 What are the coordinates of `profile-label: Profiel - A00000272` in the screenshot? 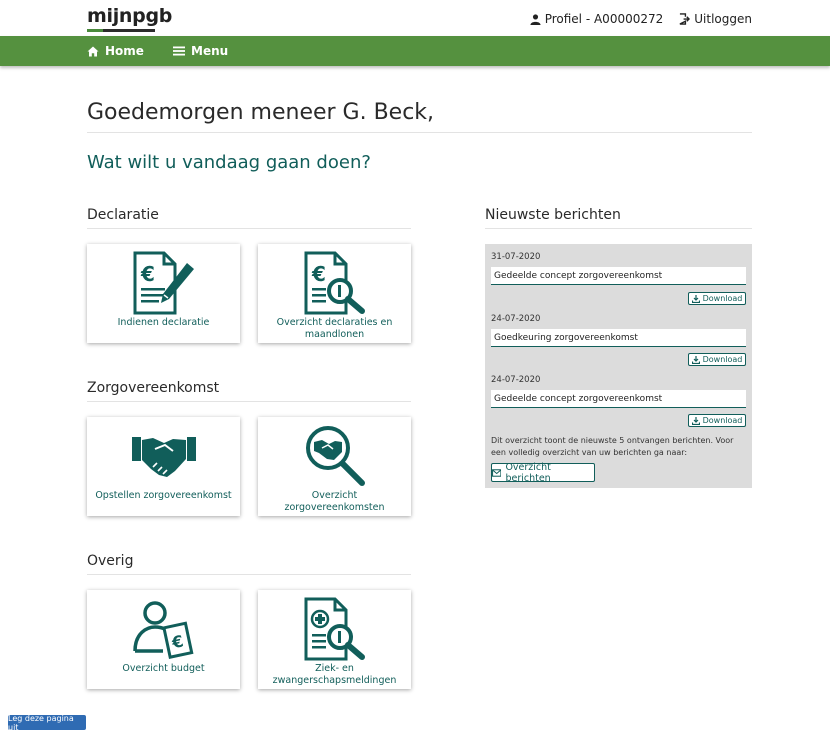 It's located at (604, 19).